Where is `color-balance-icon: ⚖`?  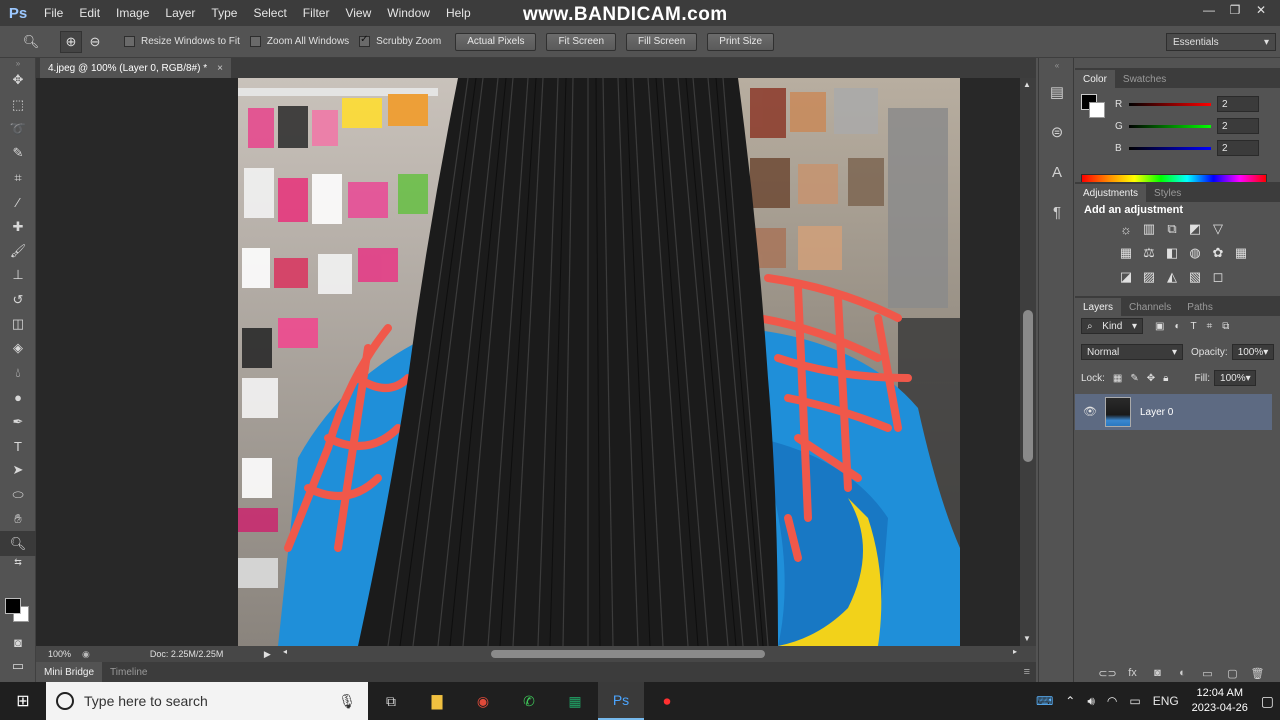
color-balance-icon: ⚖ is located at coordinates (1149, 253).